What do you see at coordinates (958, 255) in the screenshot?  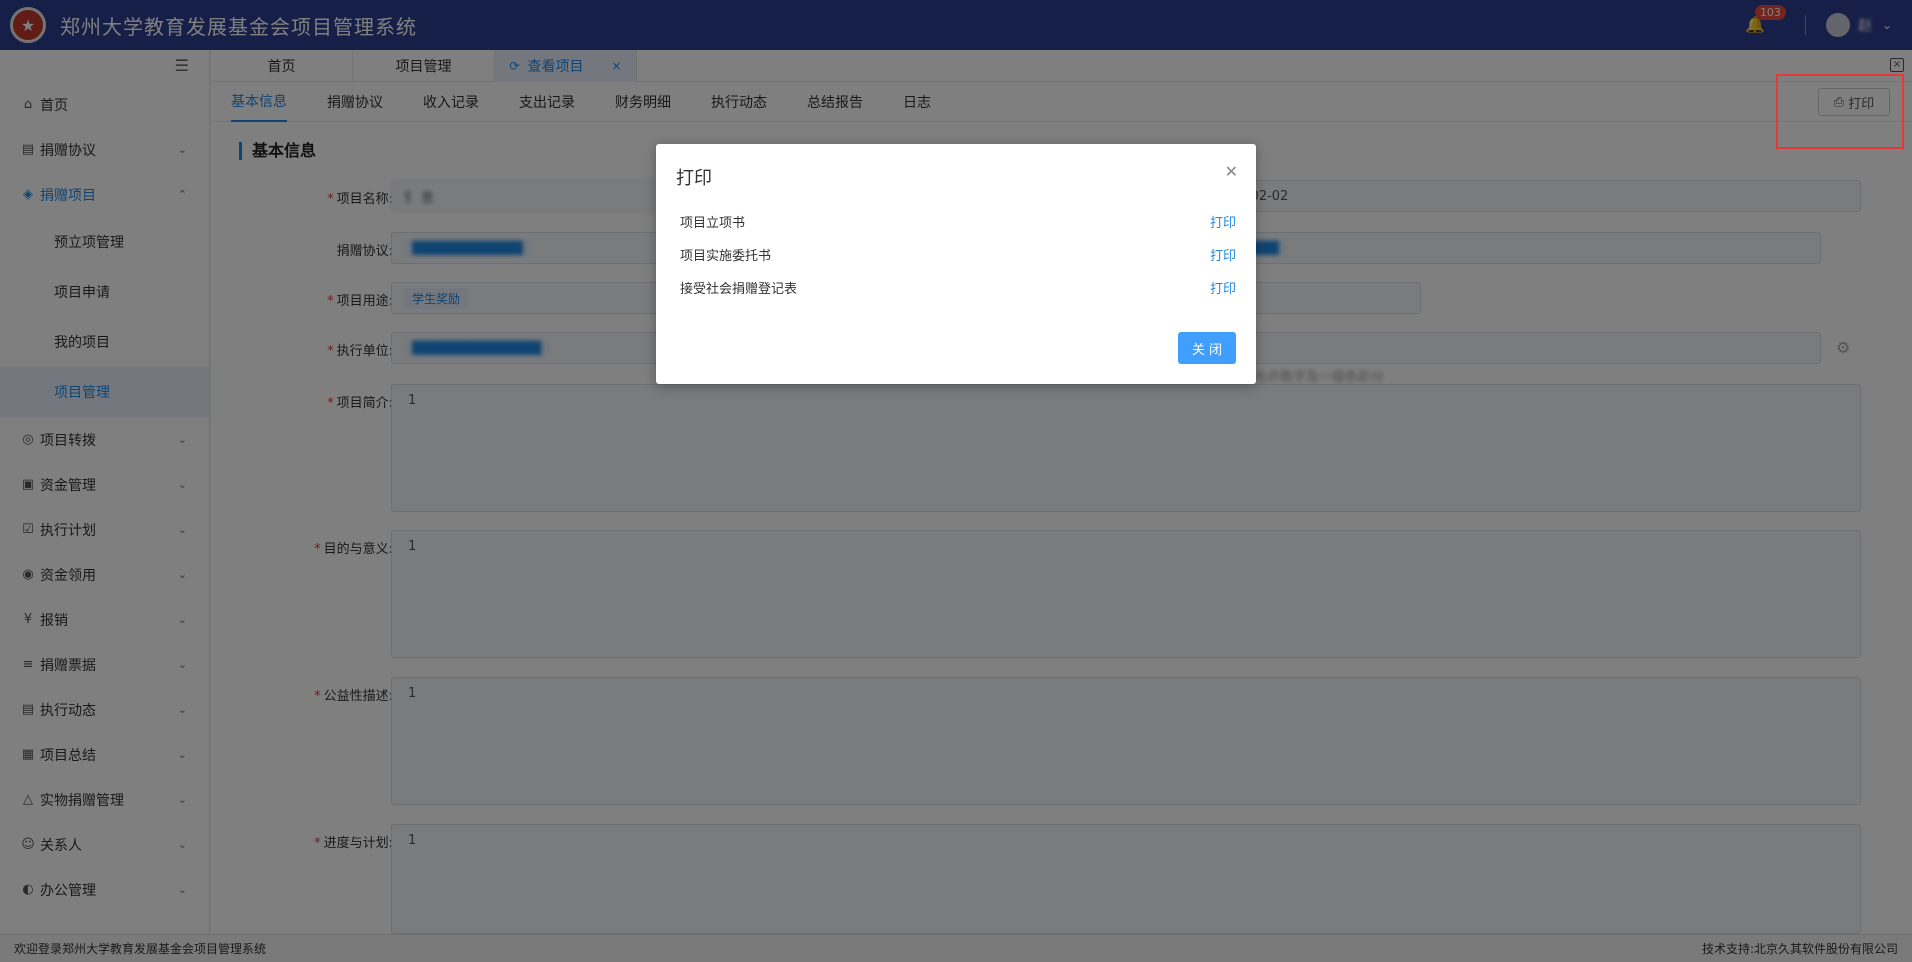 I see `dialog-row: 项目实施委托书 打印` at bounding box center [958, 255].